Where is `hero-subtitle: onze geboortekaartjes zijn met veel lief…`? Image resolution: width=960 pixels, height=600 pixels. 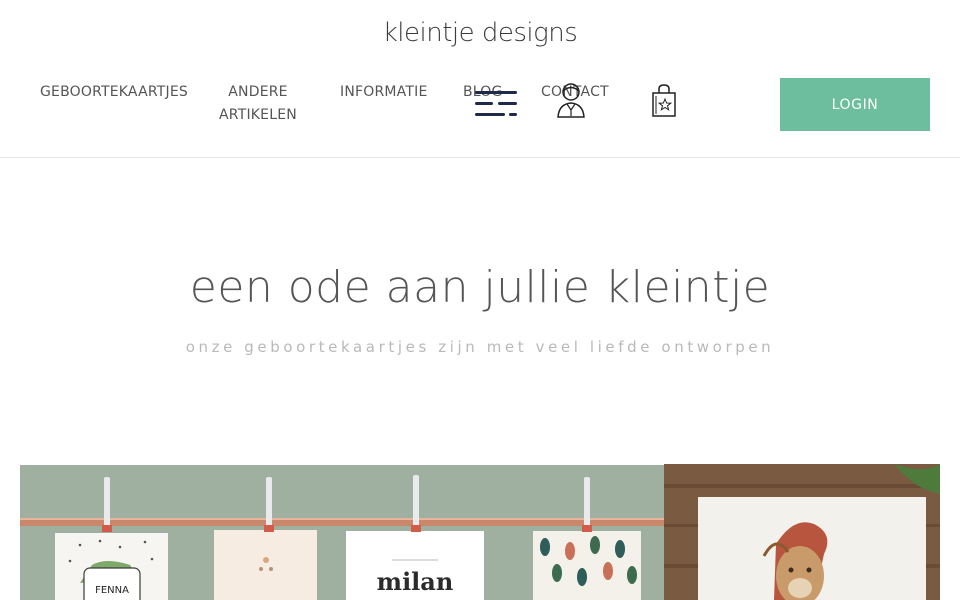
hero-subtitle: onze geboortekaartjes zijn met veel lief… is located at coordinates (480, 347).